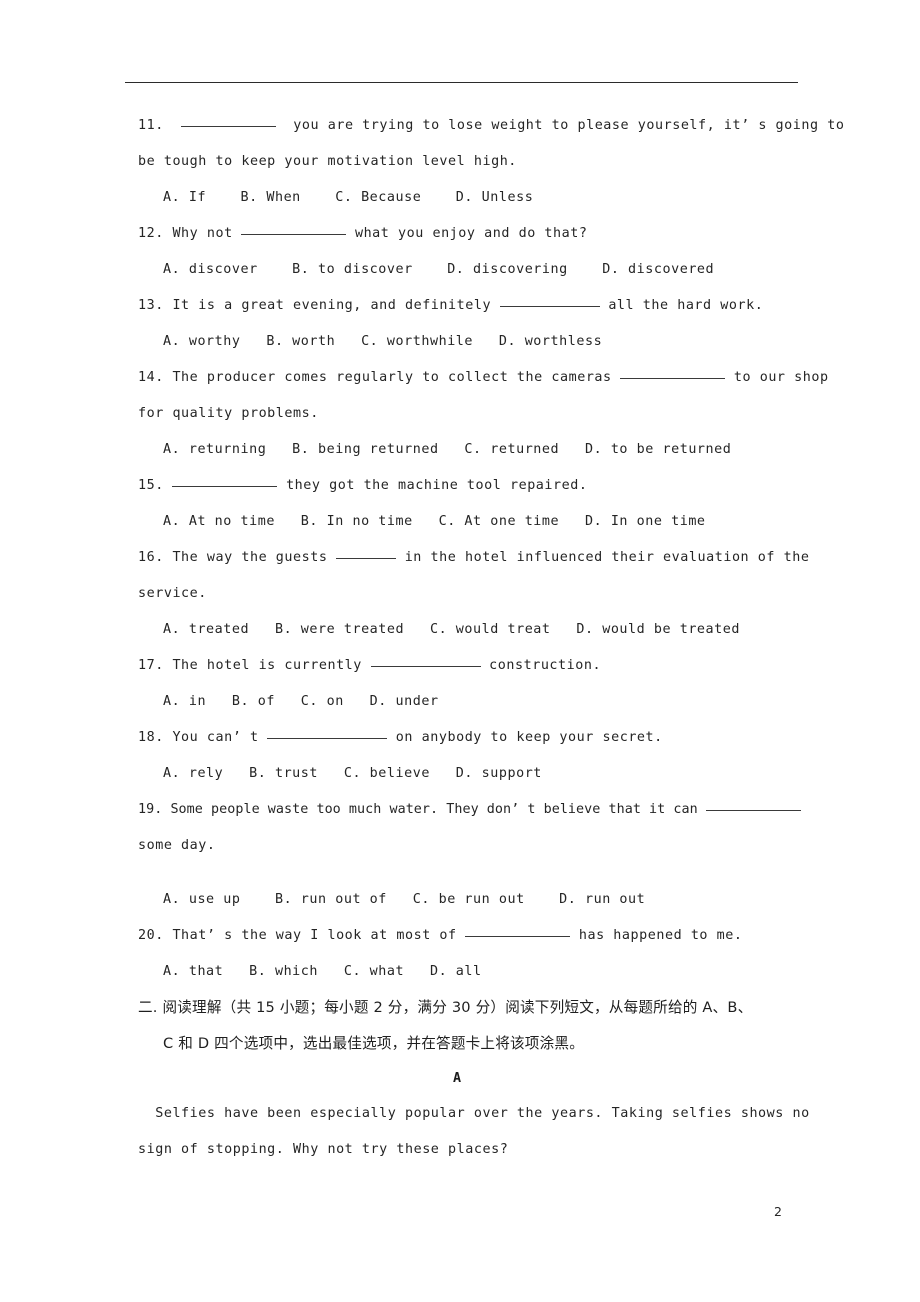  What do you see at coordinates (432, 485) in the screenshot?
I see `text-run: they got the machine tool repaired.` at bounding box center [432, 485].